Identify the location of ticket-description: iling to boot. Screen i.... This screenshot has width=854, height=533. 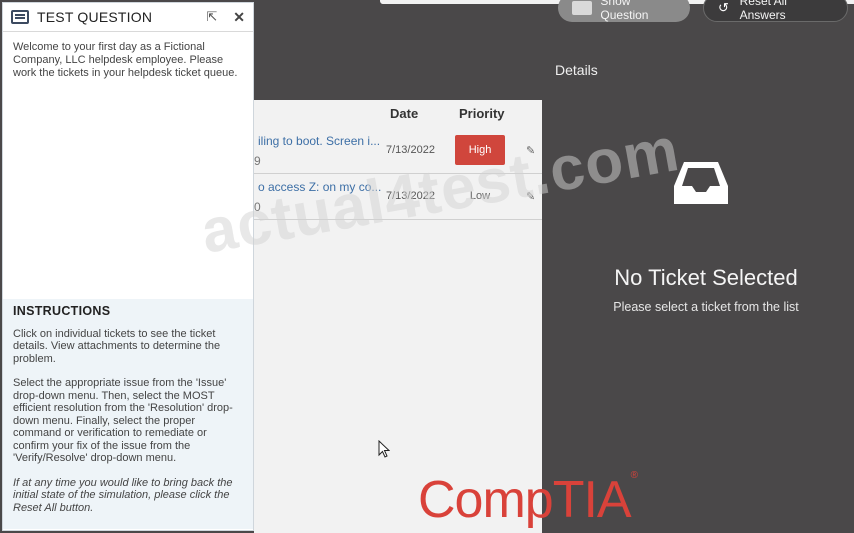
(319, 141).